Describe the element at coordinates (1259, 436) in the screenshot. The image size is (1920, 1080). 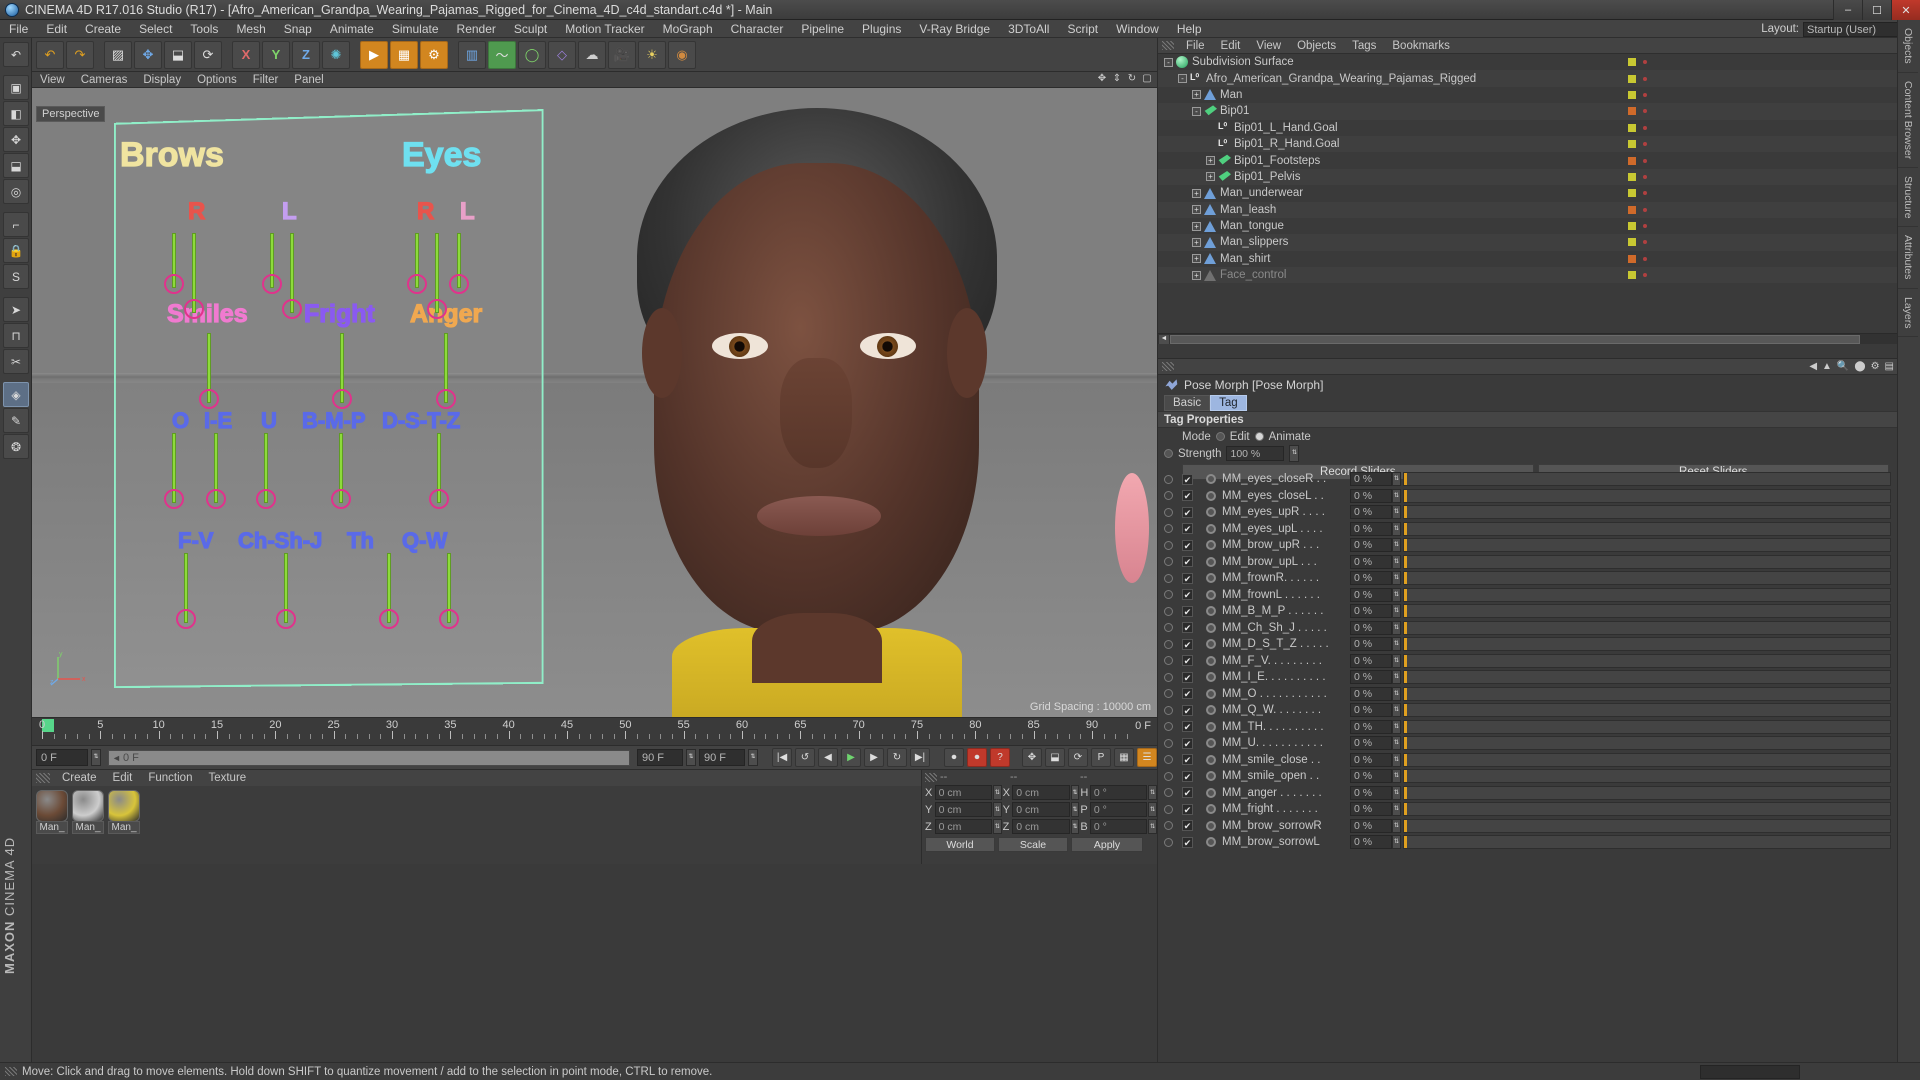
I see `mode-animate-radio` at that location.